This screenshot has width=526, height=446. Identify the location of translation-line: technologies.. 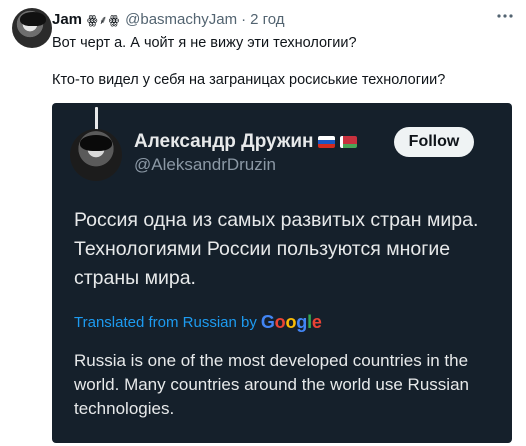
(124, 408).